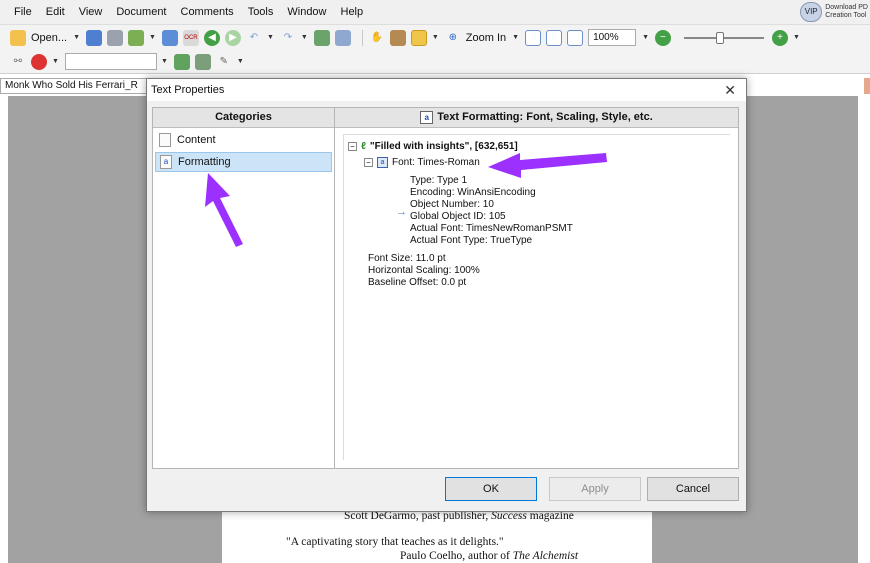 The width and height of the screenshot is (870, 563). I want to click on menu-document: Document, so click(141, 12).